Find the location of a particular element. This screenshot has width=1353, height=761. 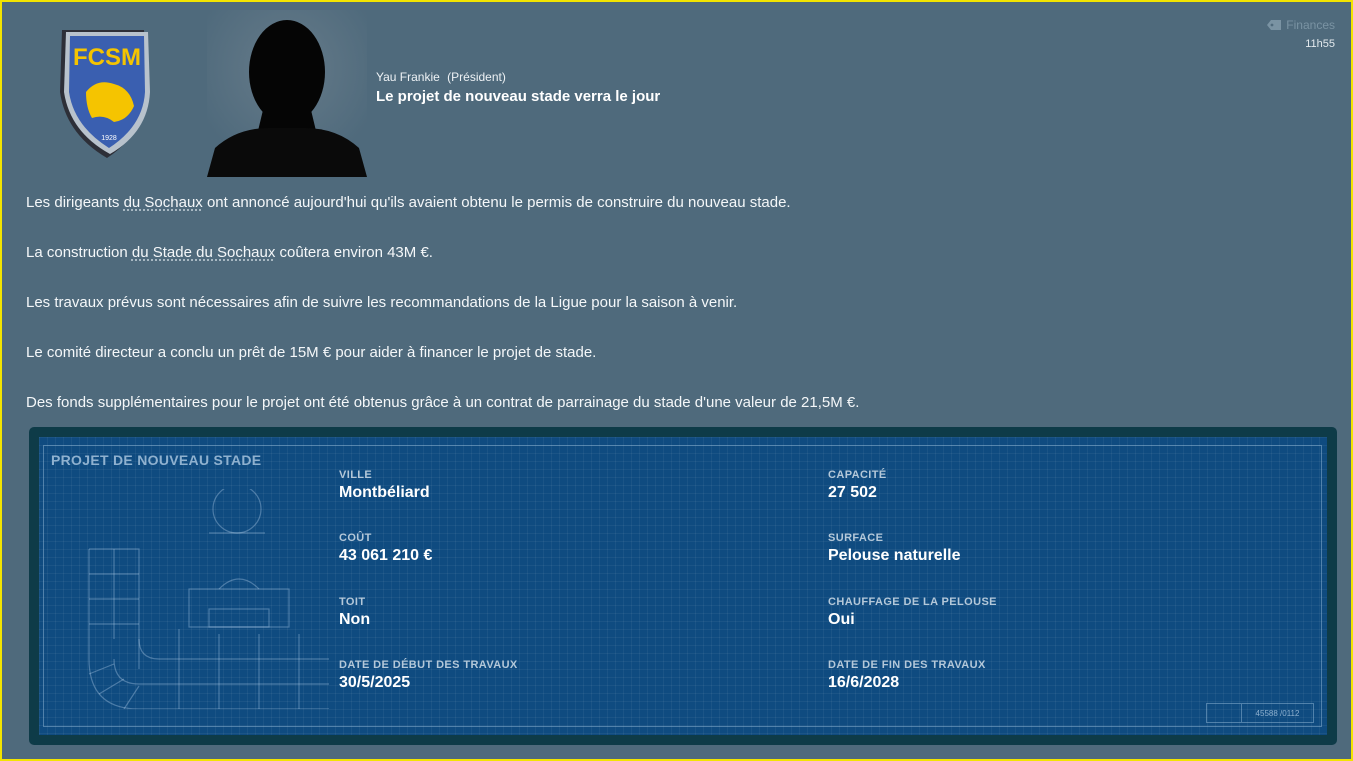

field-capacite: CAPACITÉ 27 502 is located at coordinates (857, 485).